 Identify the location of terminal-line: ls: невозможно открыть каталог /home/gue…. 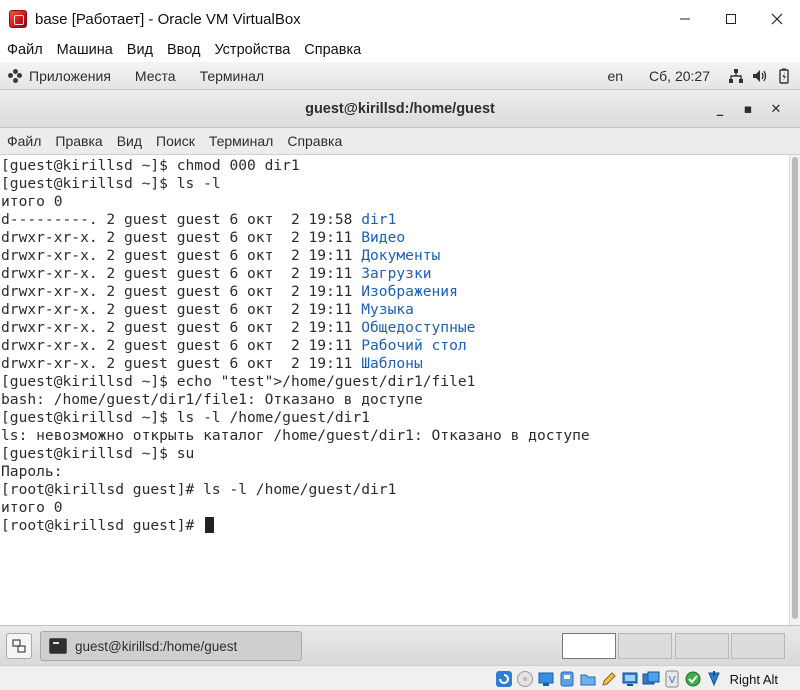
(394, 436).